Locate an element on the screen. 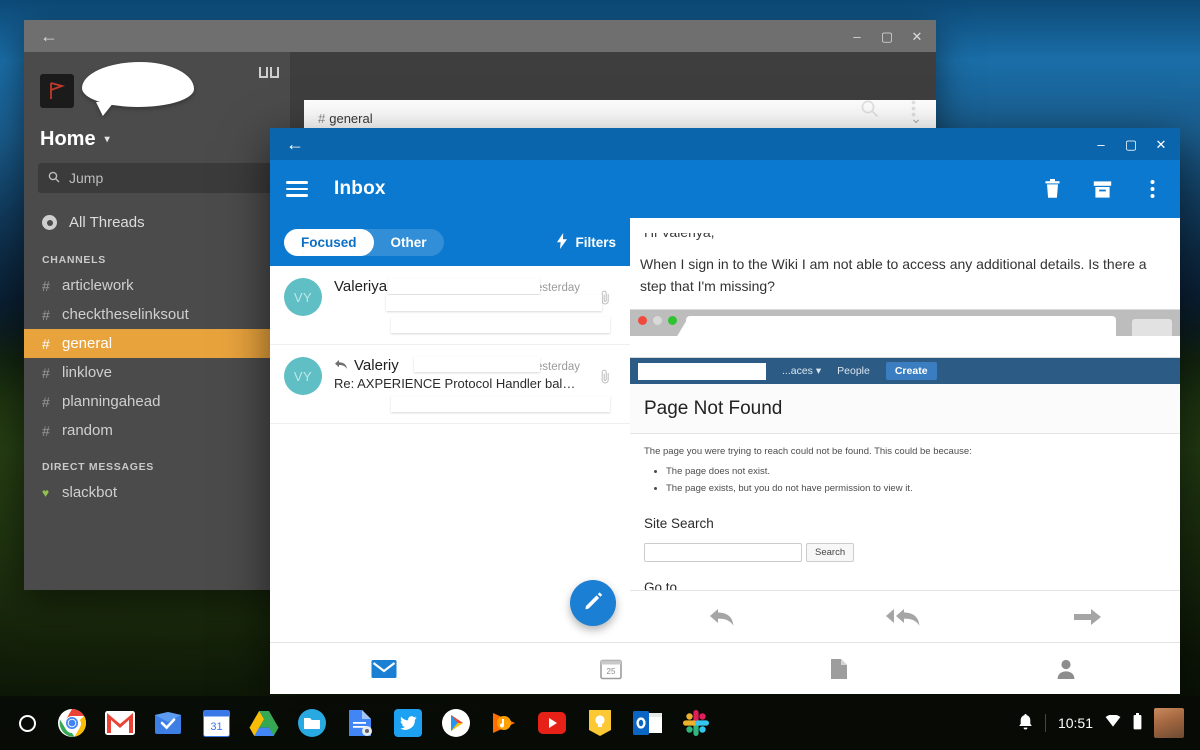 The height and width of the screenshot is (750, 1200). tab-mail is located at coordinates (384, 669).